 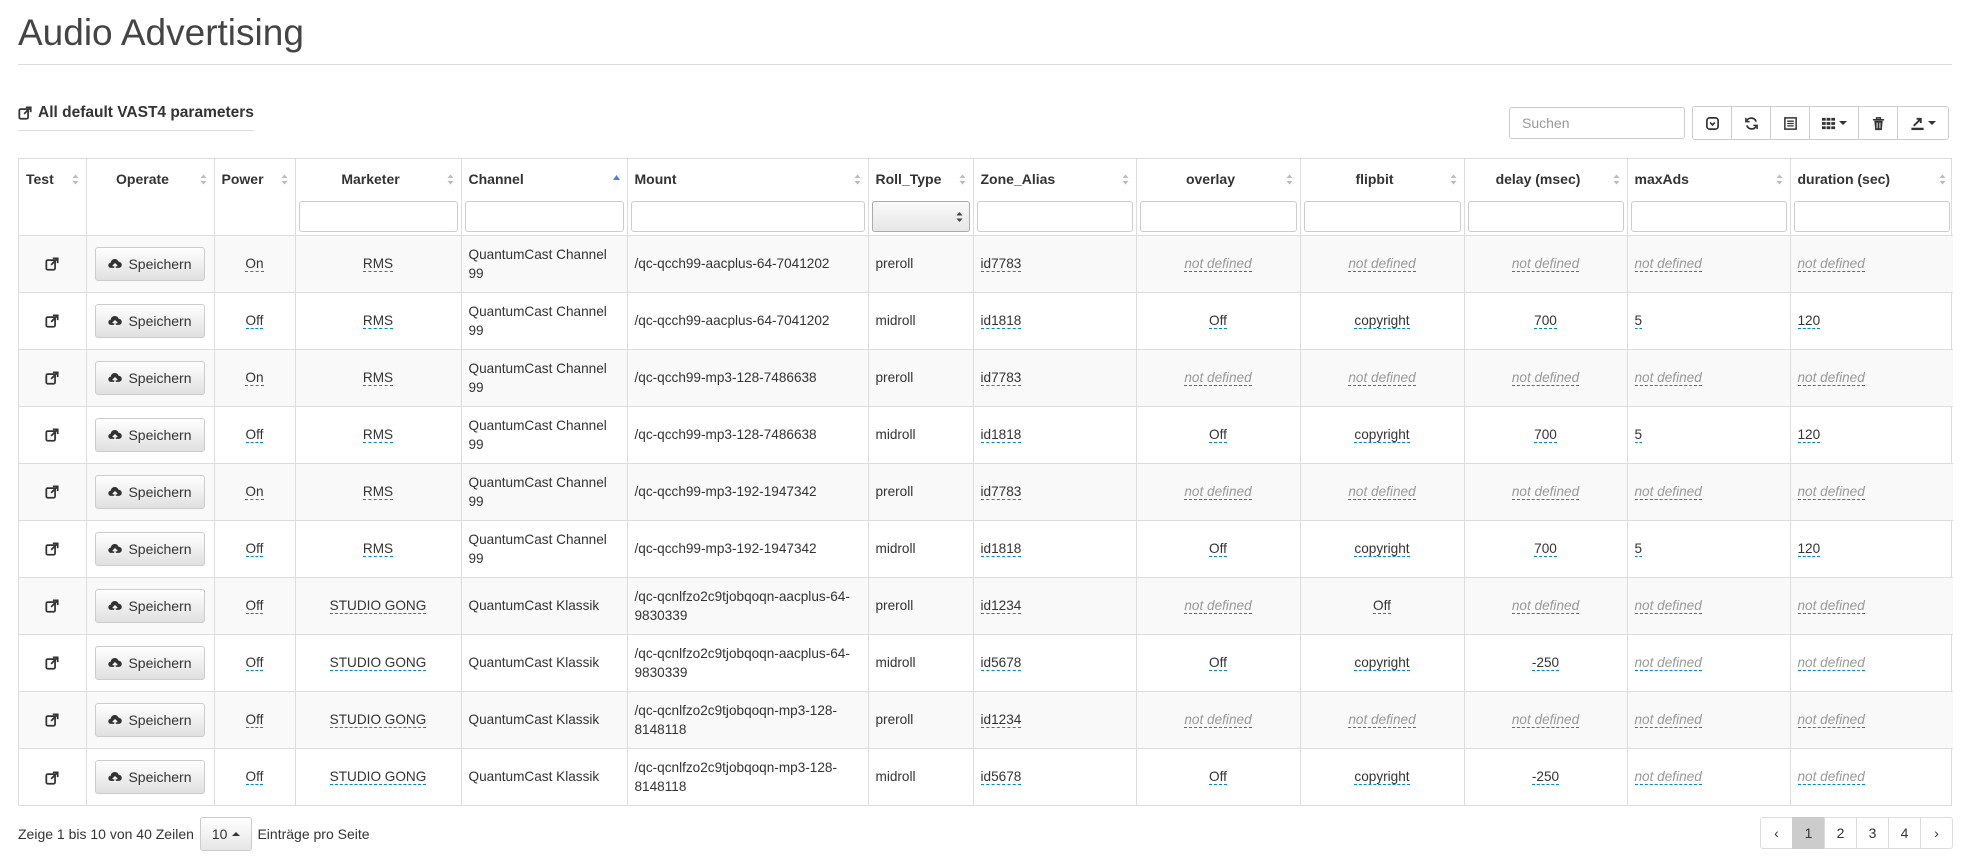 What do you see at coordinates (1834, 123) in the screenshot?
I see `columns-button` at bounding box center [1834, 123].